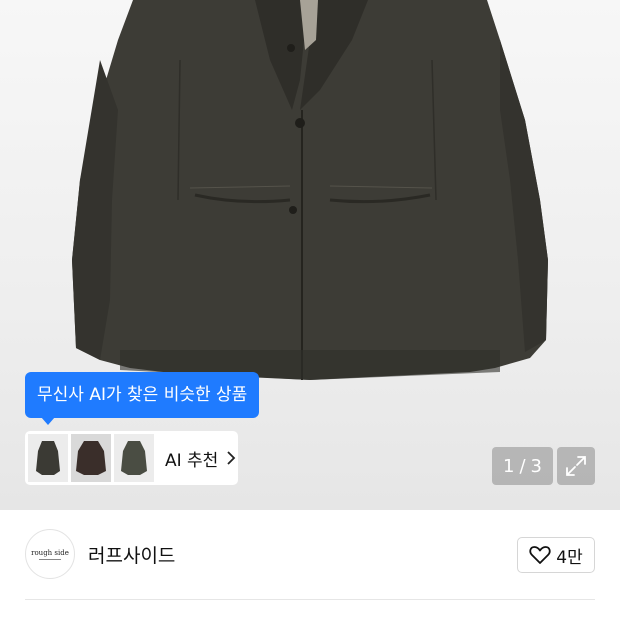  I want to click on like-count: 4만, so click(569, 557).